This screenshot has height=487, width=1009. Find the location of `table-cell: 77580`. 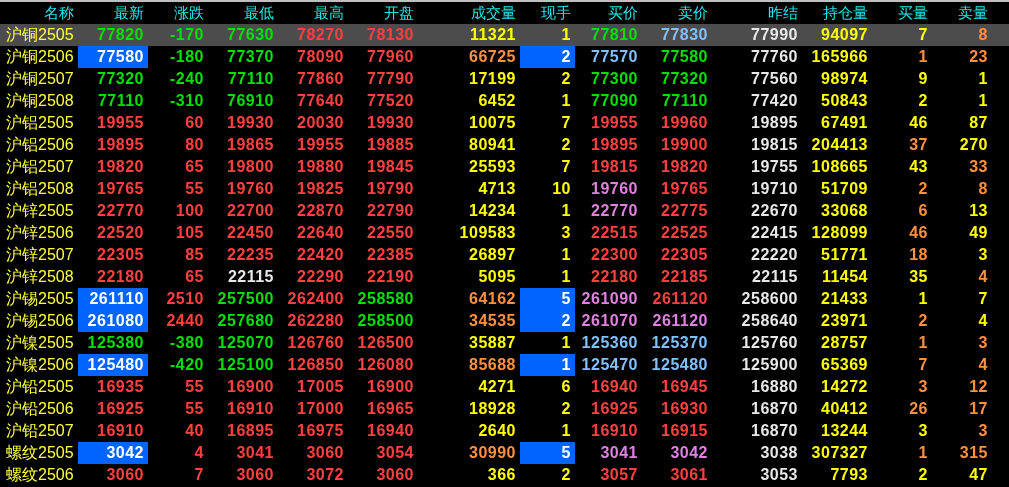

table-cell: 77580 is located at coordinates (120, 57).